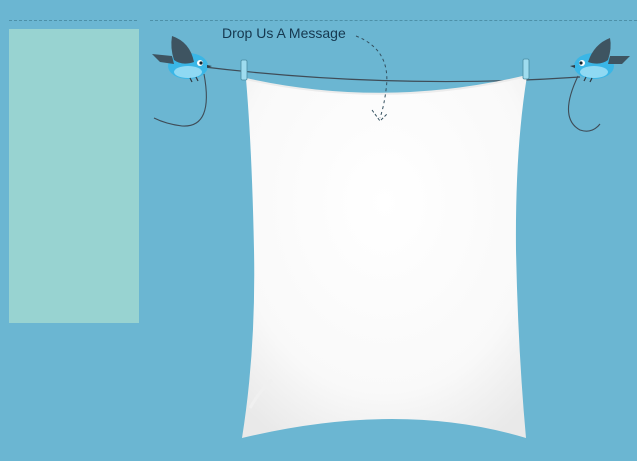 The height and width of the screenshot is (461, 637). I want to click on left-bird-icon, so click(182, 59).